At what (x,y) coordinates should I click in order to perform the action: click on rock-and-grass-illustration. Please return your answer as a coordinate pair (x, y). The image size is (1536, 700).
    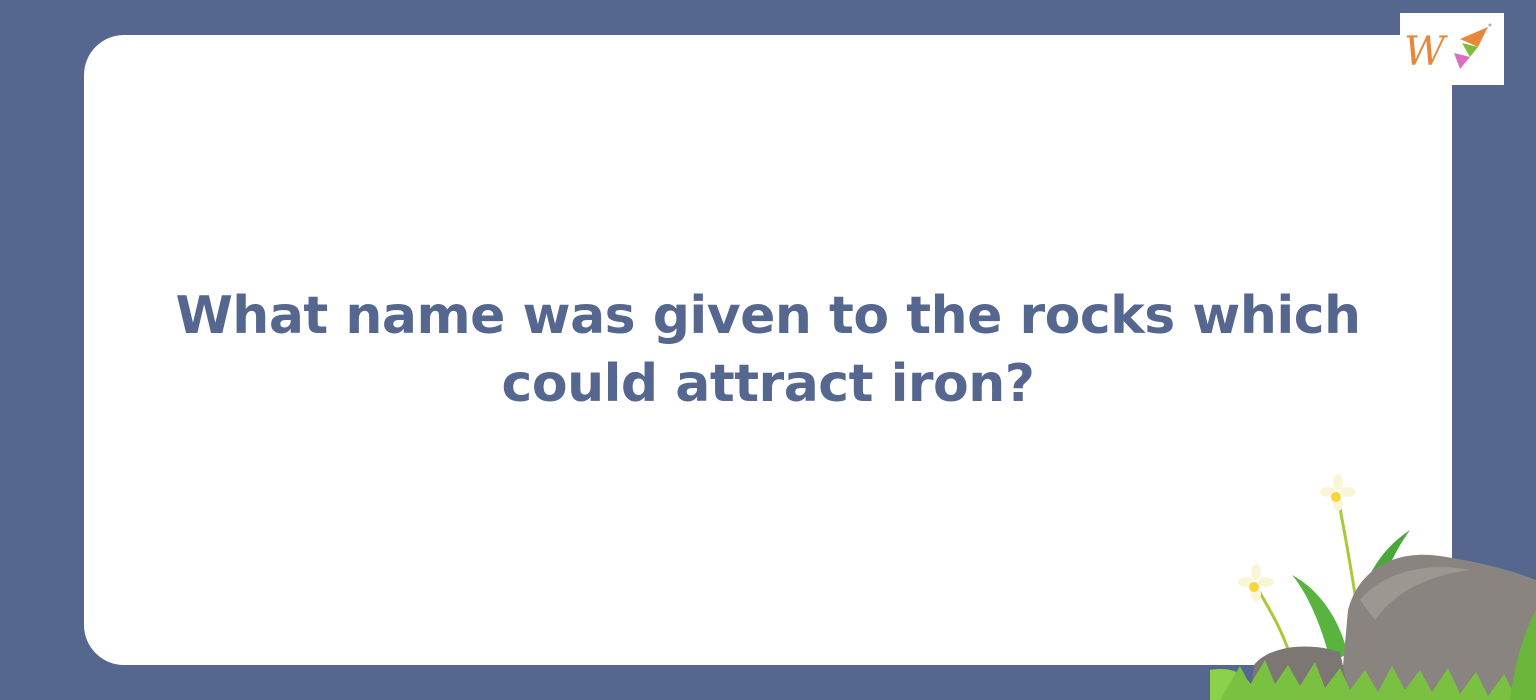
    Looking at the image, I should click on (1373, 585).